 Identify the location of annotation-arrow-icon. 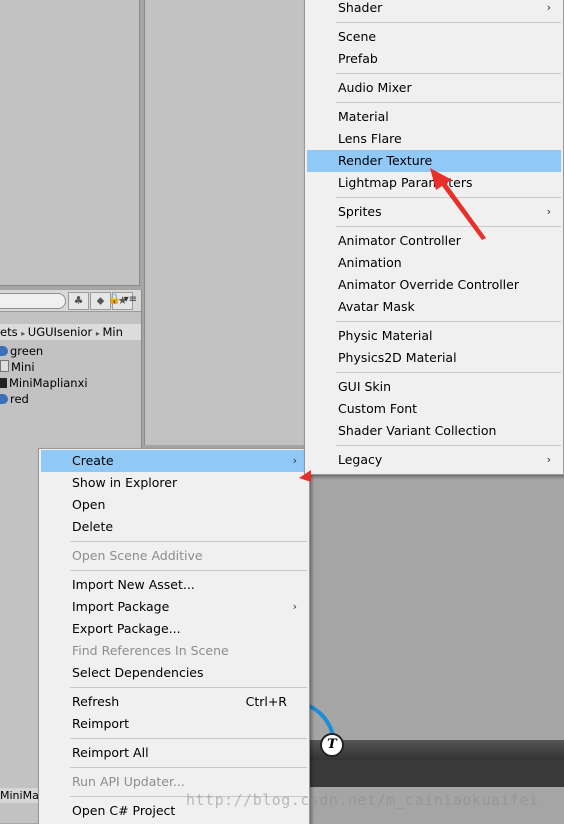
(392, 325).